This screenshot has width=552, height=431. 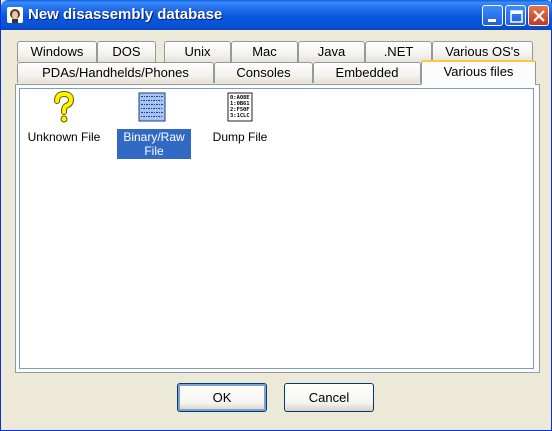 What do you see at coordinates (331, 51) in the screenshot?
I see `tab-java: Java` at bounding box center [331, 51].